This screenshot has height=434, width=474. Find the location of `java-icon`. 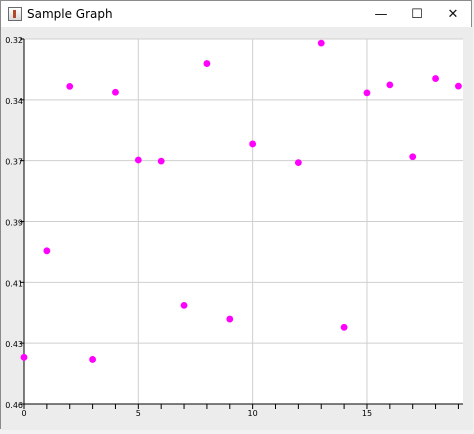

java-icon is located at coordinates (15, 14).